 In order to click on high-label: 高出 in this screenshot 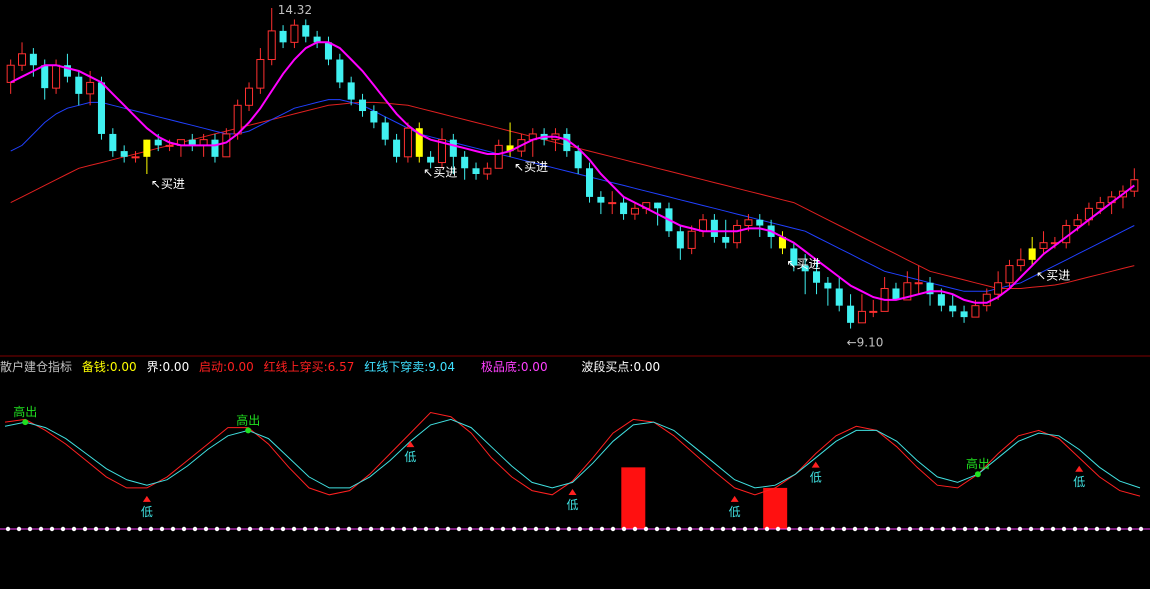, I will do `click(25, 411)`.